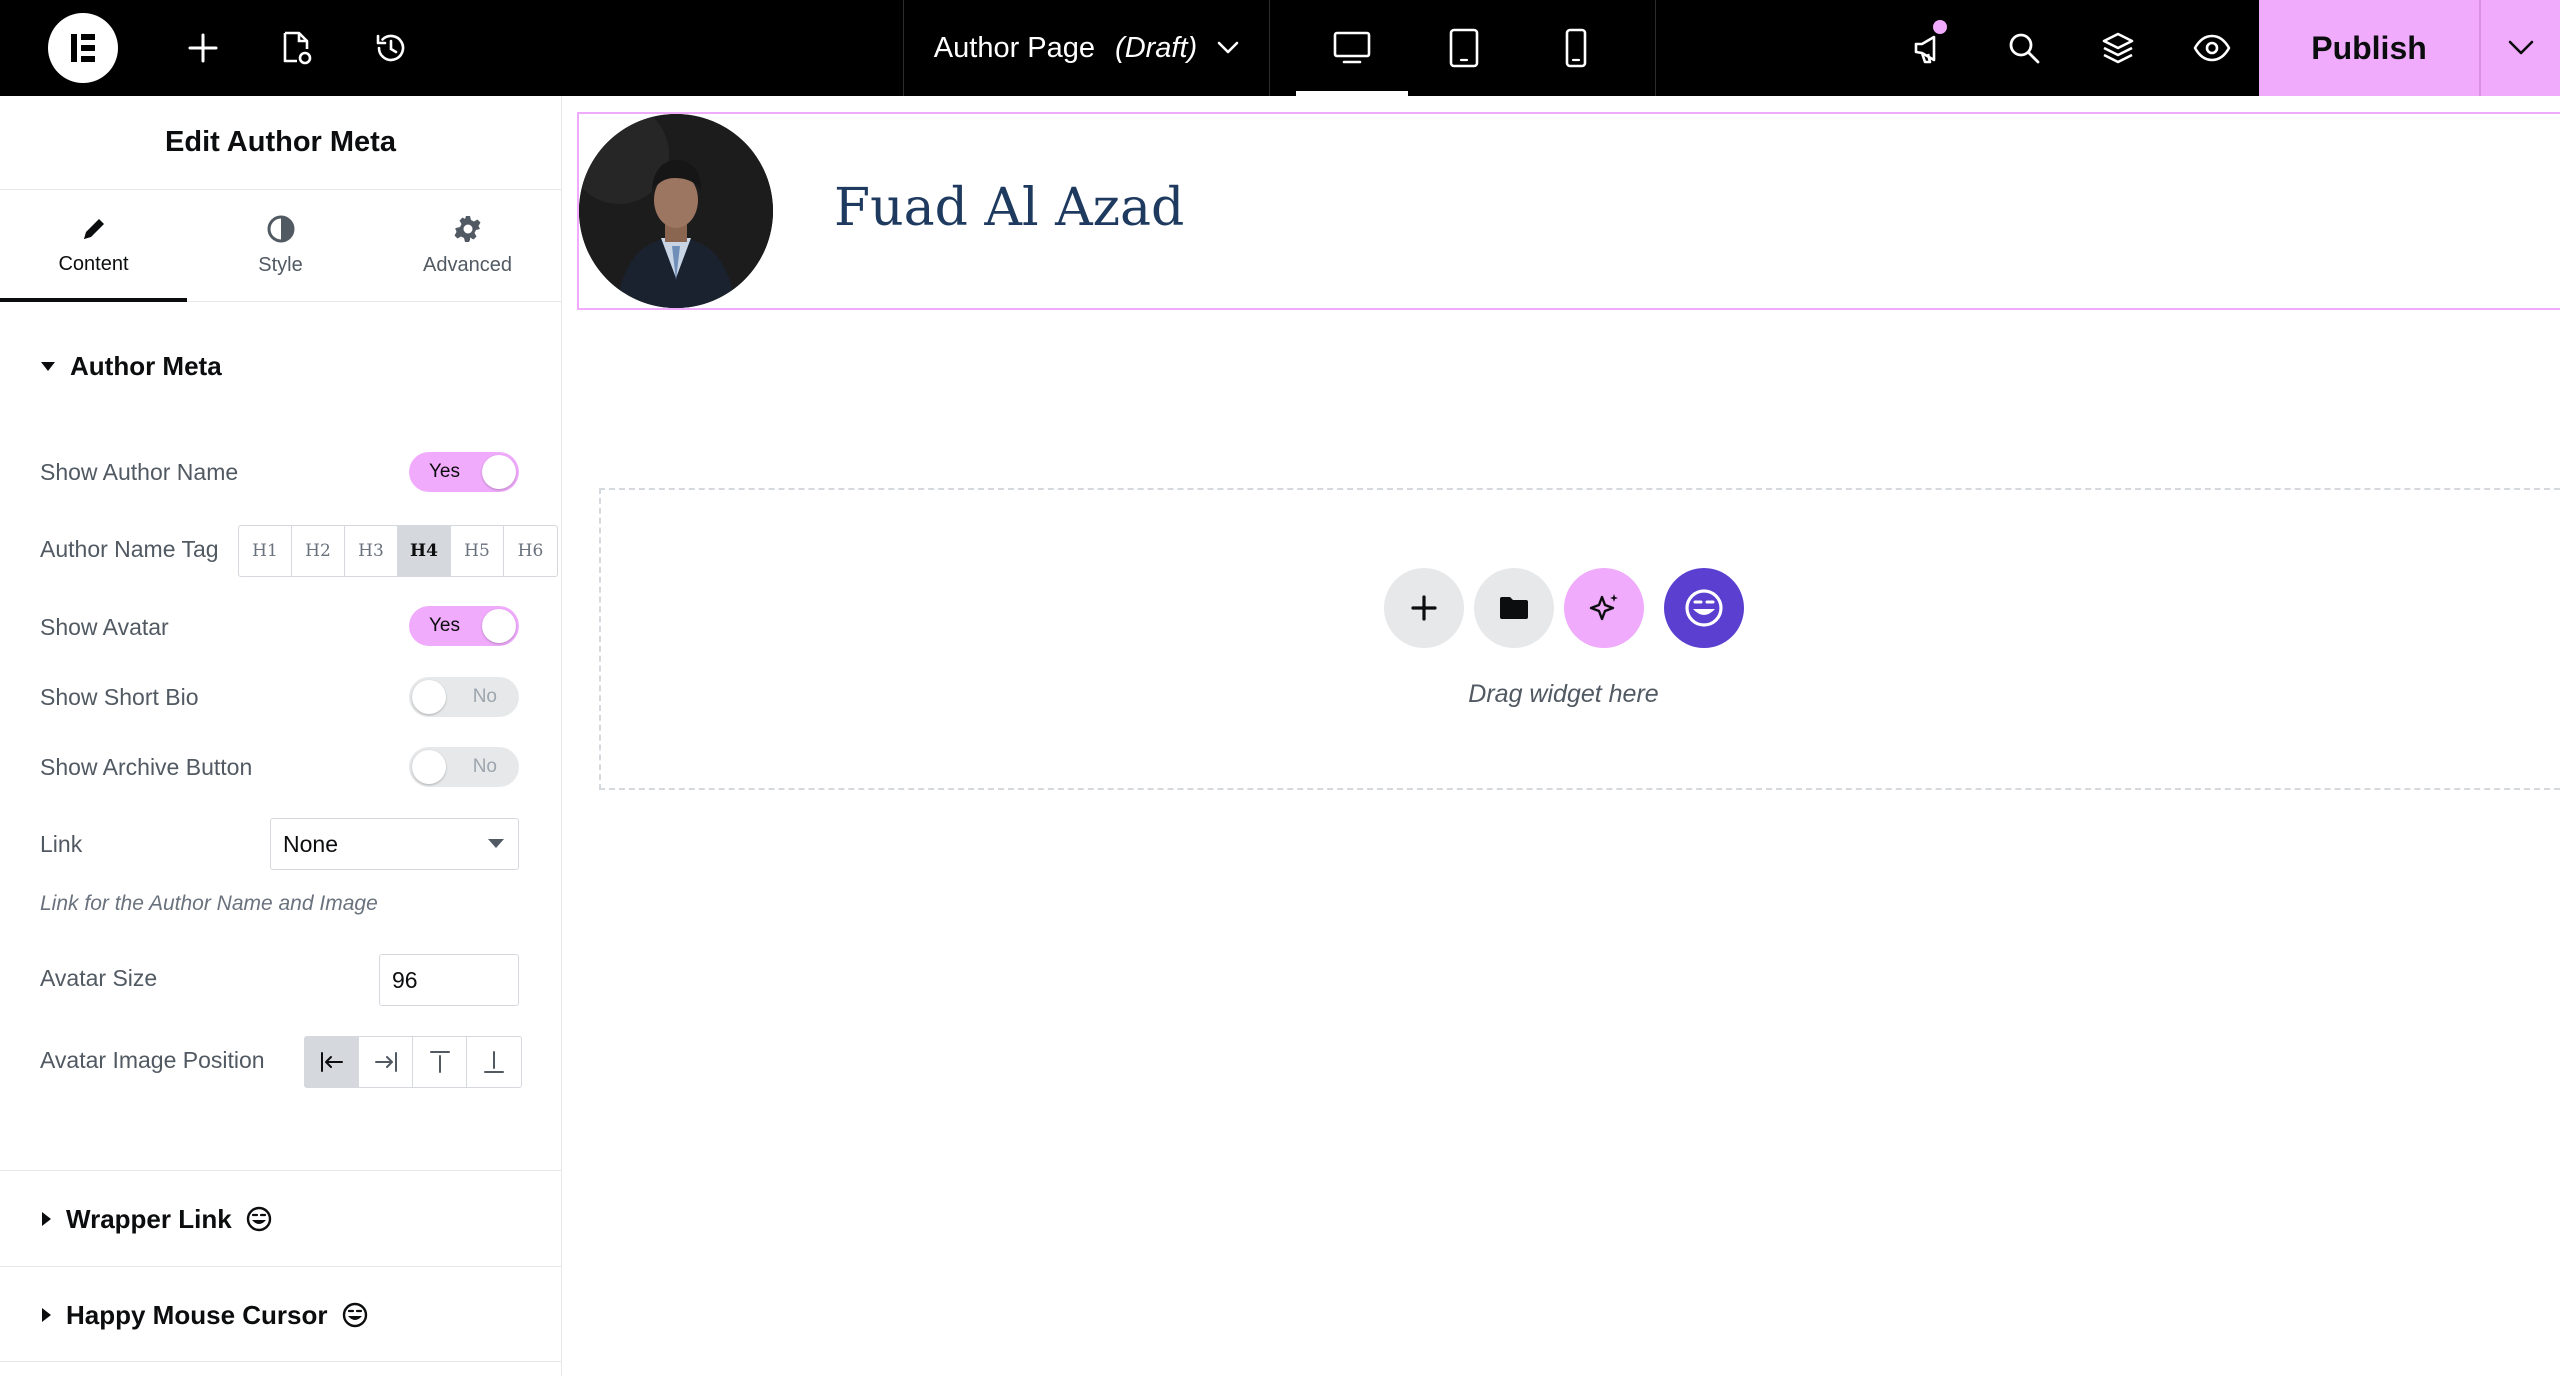 The image size is (2560, 1376). I want to click on section-happy-mouse-cursor: Happy Mouse Cursor, so click(281, 1314).